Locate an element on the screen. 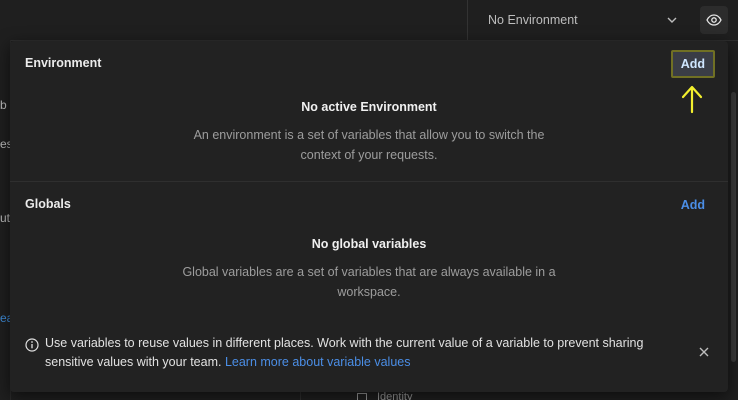  add-environment-button: Add is located at coordinates (692, 64).